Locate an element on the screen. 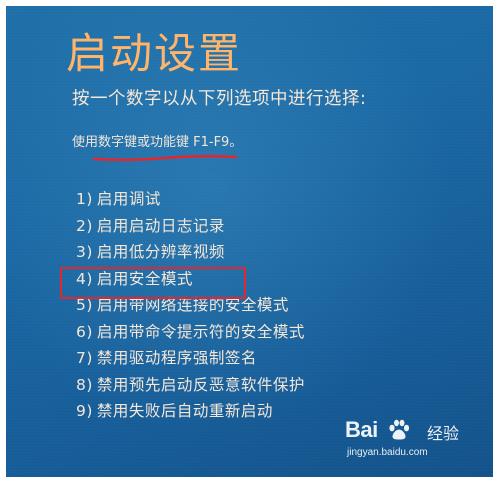 This screenshot has width=499, height=483. option-number: 1) is located at coordinates (84, 199).